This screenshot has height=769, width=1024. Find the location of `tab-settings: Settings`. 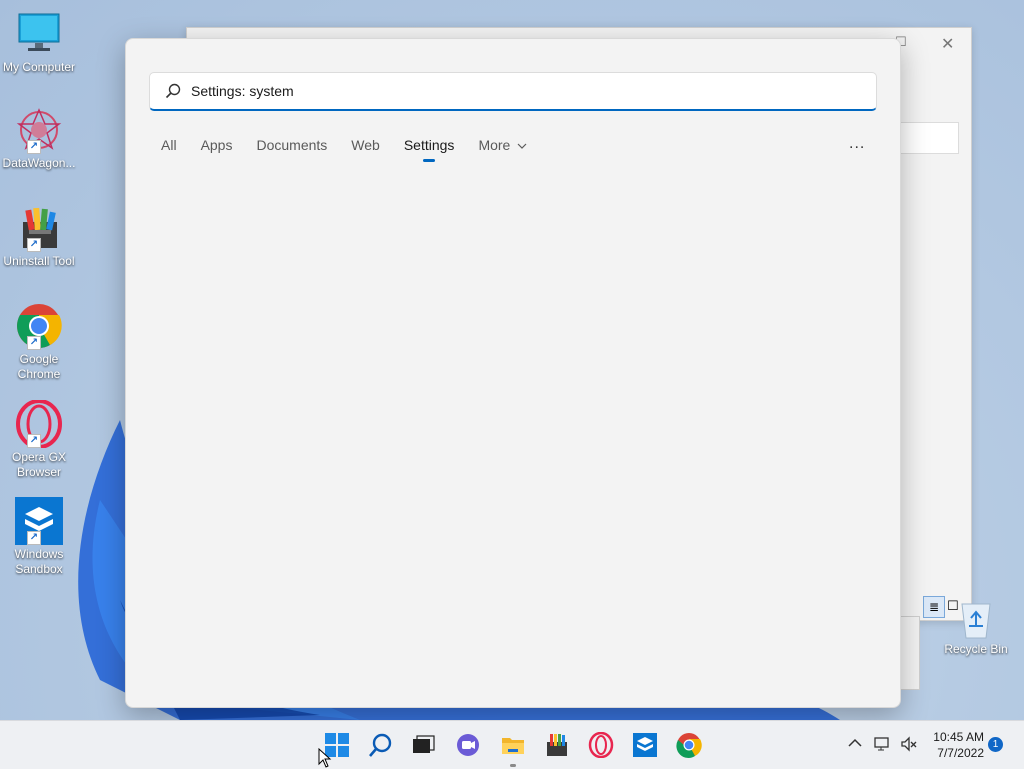

tab-settings: Settings is located at coordinates (429, 149).